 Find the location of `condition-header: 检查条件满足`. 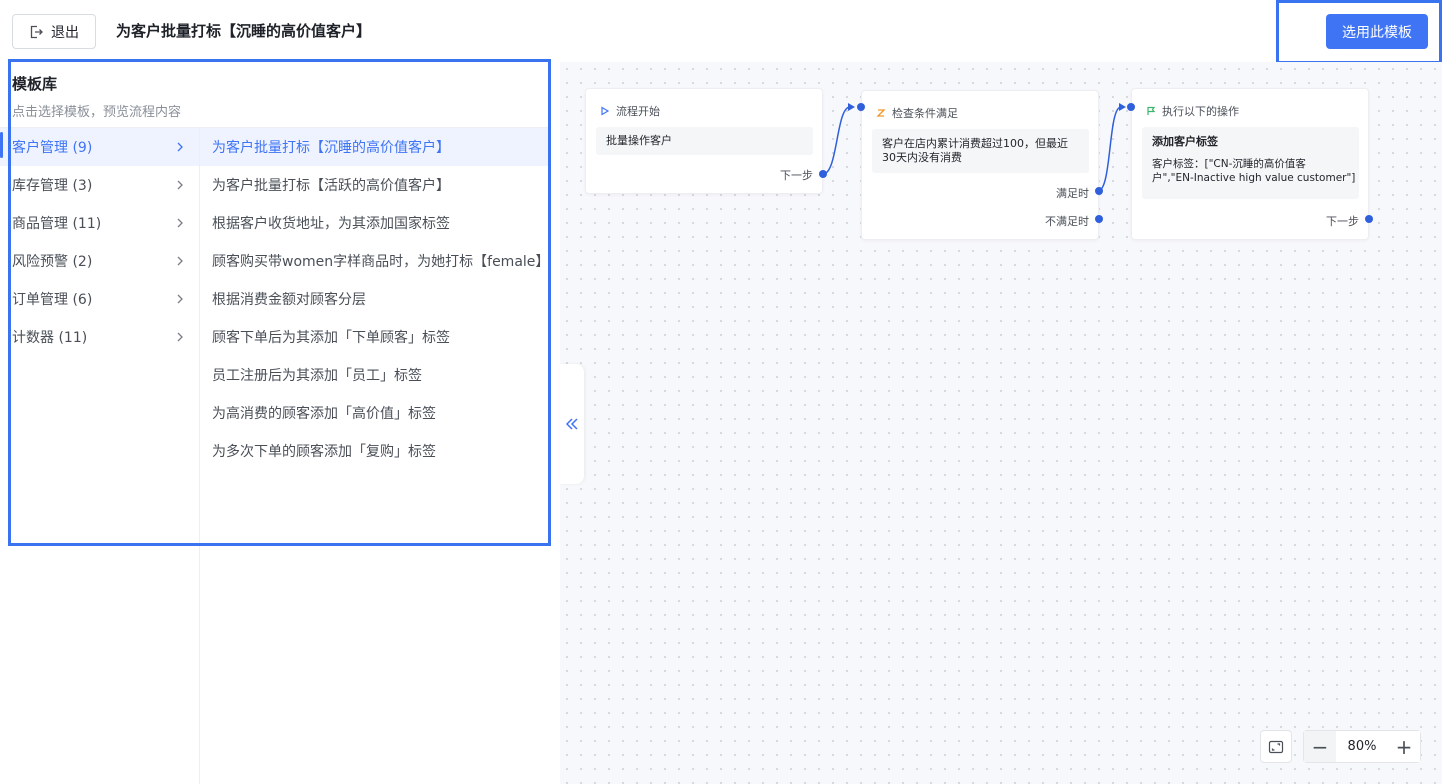

condition-header: 检查条件满足 is located at coordinates (917, 113).